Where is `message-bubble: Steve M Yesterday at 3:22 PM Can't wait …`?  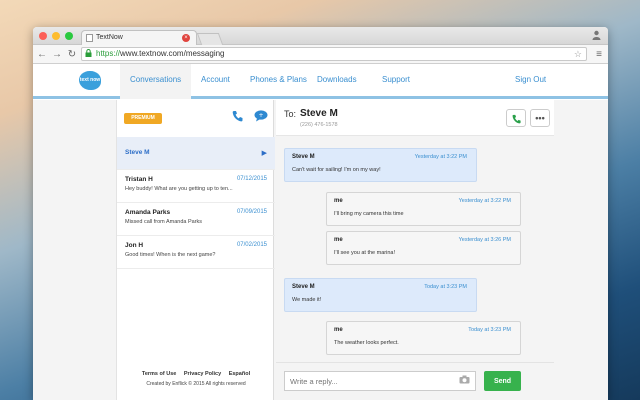
message-bubble: Steve M Yesterday at 3:22 PM Can't wait … is located at coordinates (380, 165).